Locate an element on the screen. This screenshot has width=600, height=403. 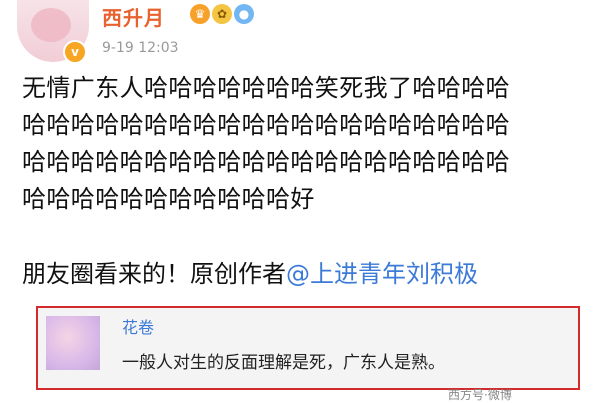
post-username: 西升月 is located at coordinates (133, 16).